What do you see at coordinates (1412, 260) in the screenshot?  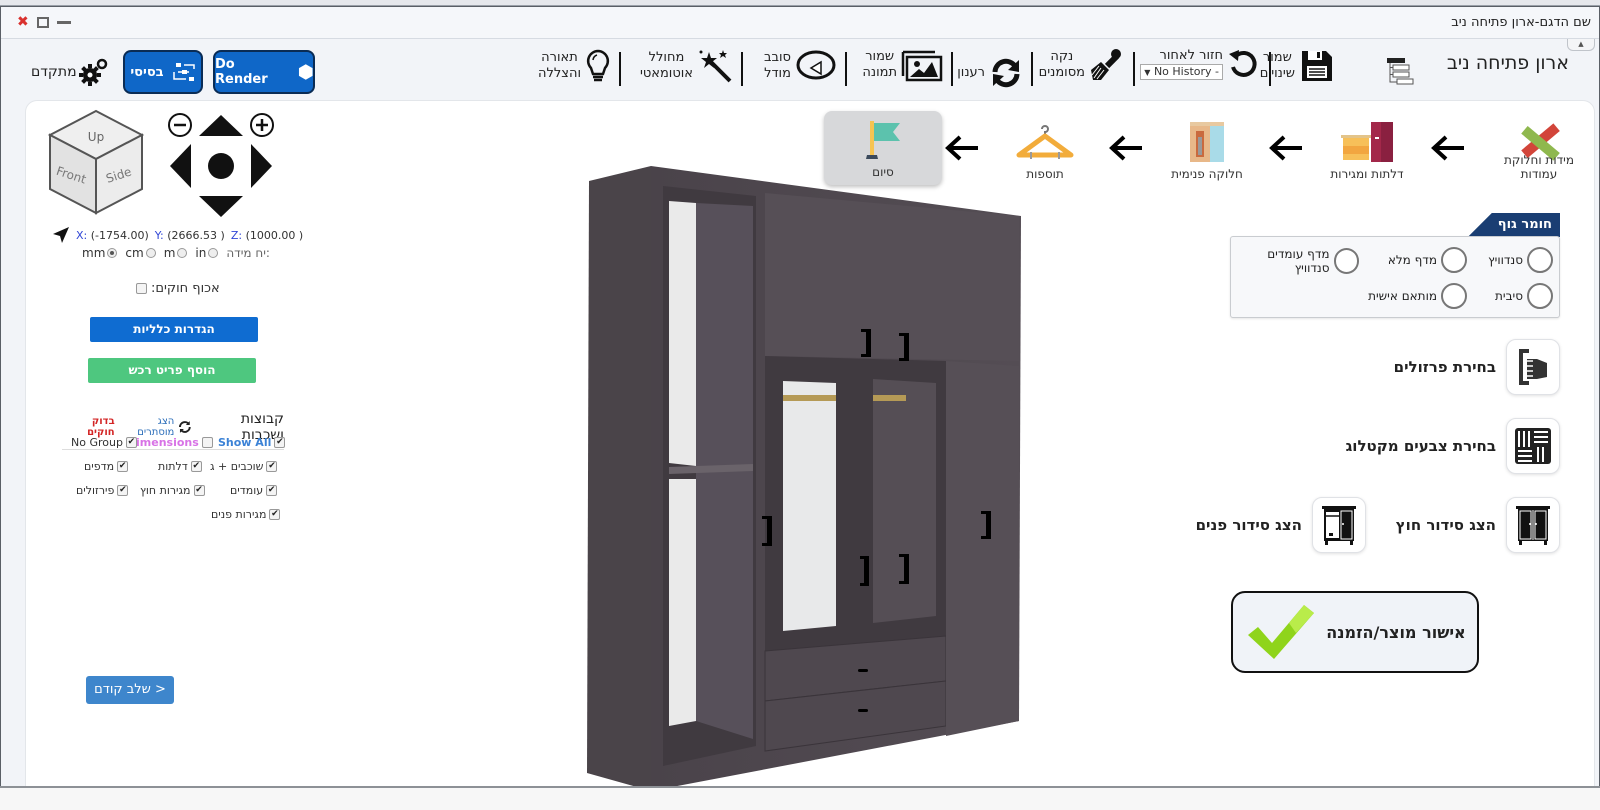 I see `option-label: מדף מלא` at bounding box center [1412, 260].